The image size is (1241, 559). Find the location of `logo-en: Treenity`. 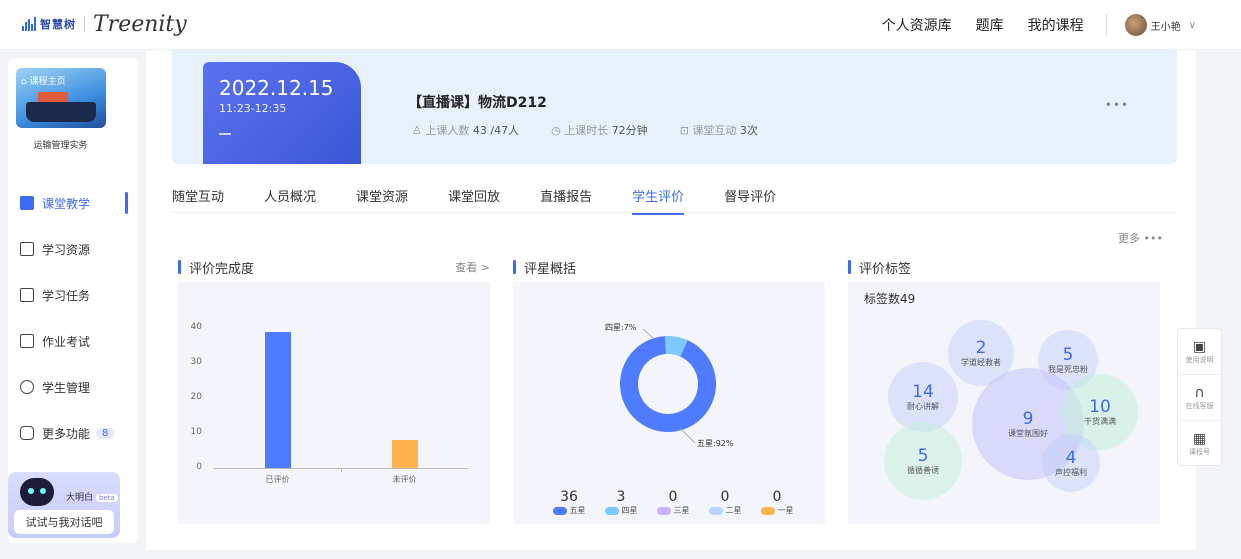

logo-en: Treenity is located at coordinates (140, 24).